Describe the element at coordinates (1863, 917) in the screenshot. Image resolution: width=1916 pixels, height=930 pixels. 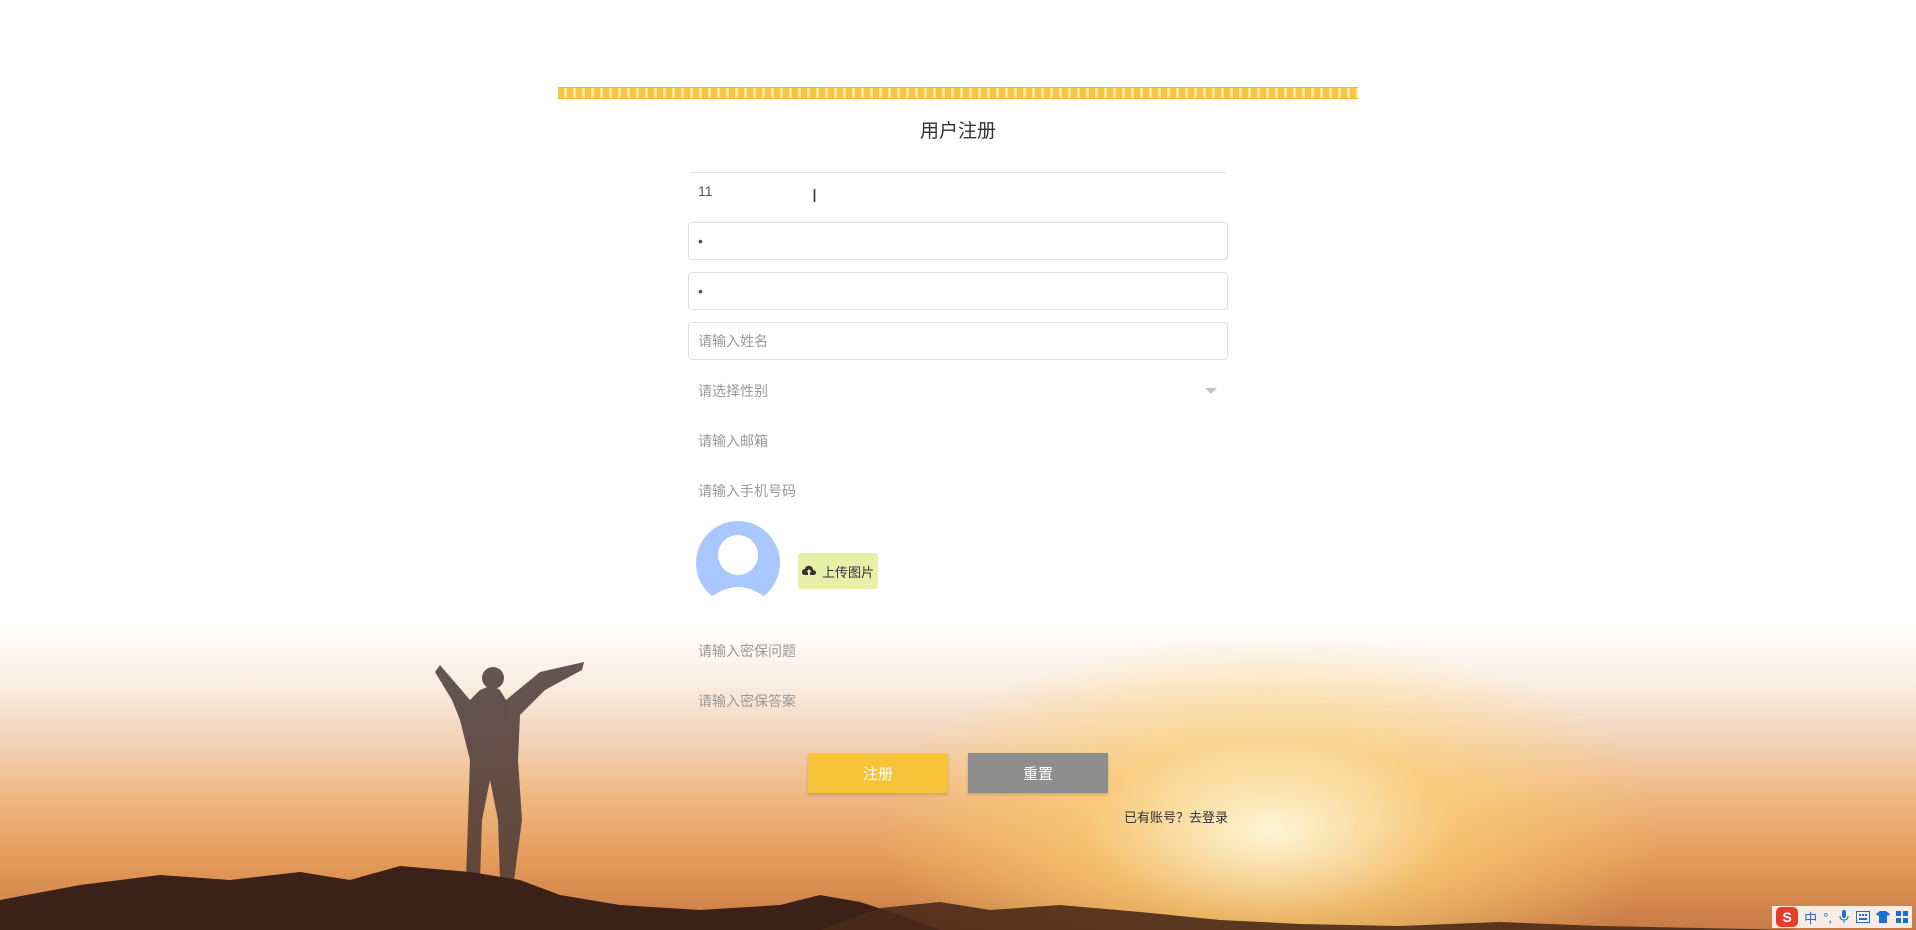
I see `keyboard-icon` at that location.